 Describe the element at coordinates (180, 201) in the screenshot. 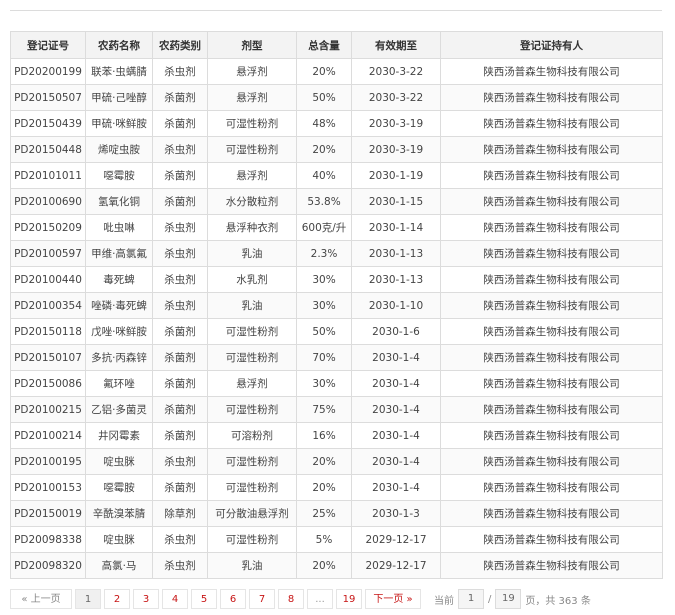

I see `cell-category: 杀菌剂` at that location.